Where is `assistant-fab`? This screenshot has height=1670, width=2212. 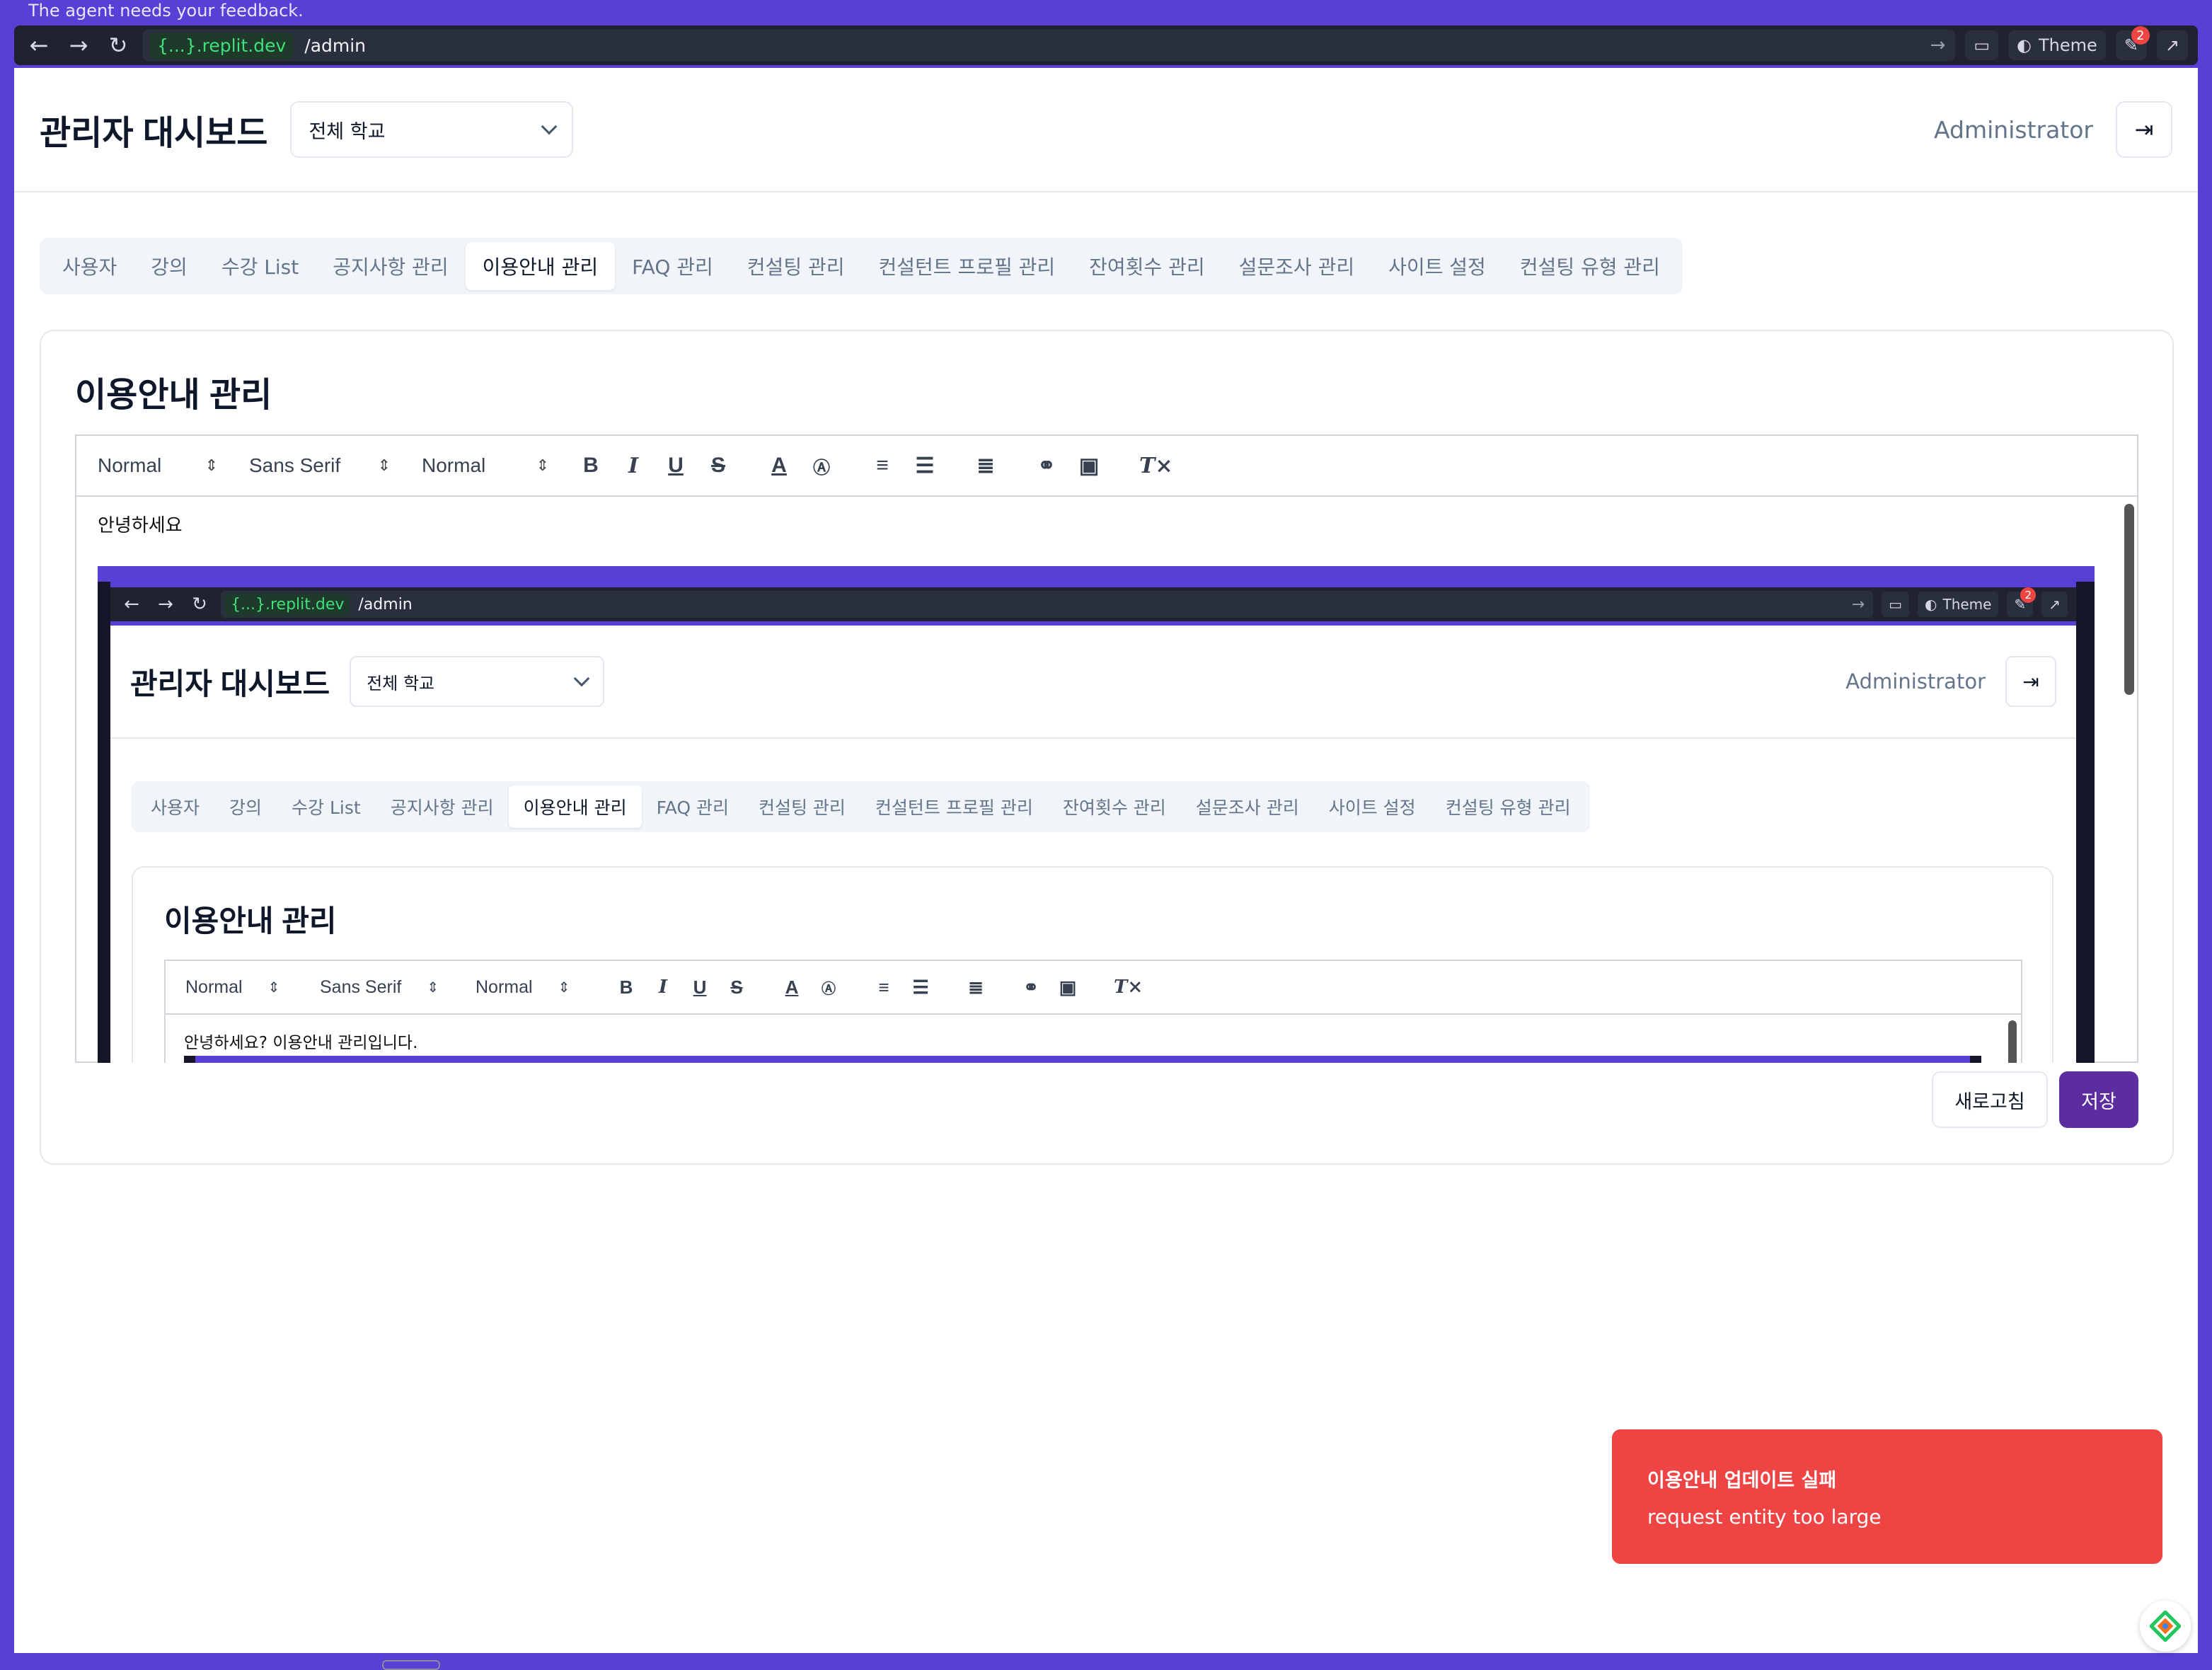
assistant-fab is located at coordinates (2165, 1627).